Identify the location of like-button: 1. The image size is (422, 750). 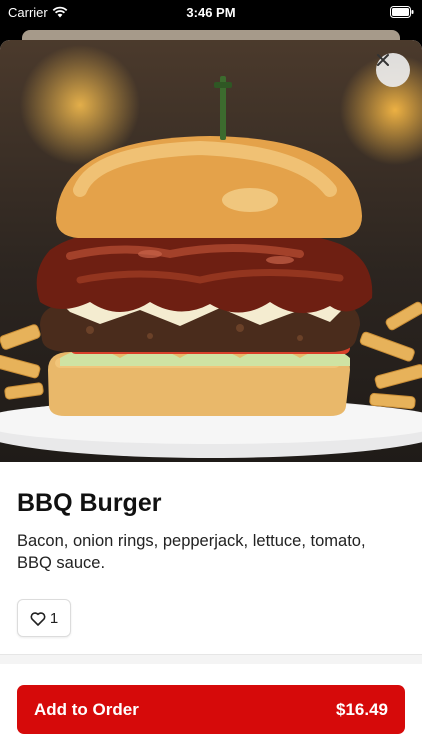
(44, 618).